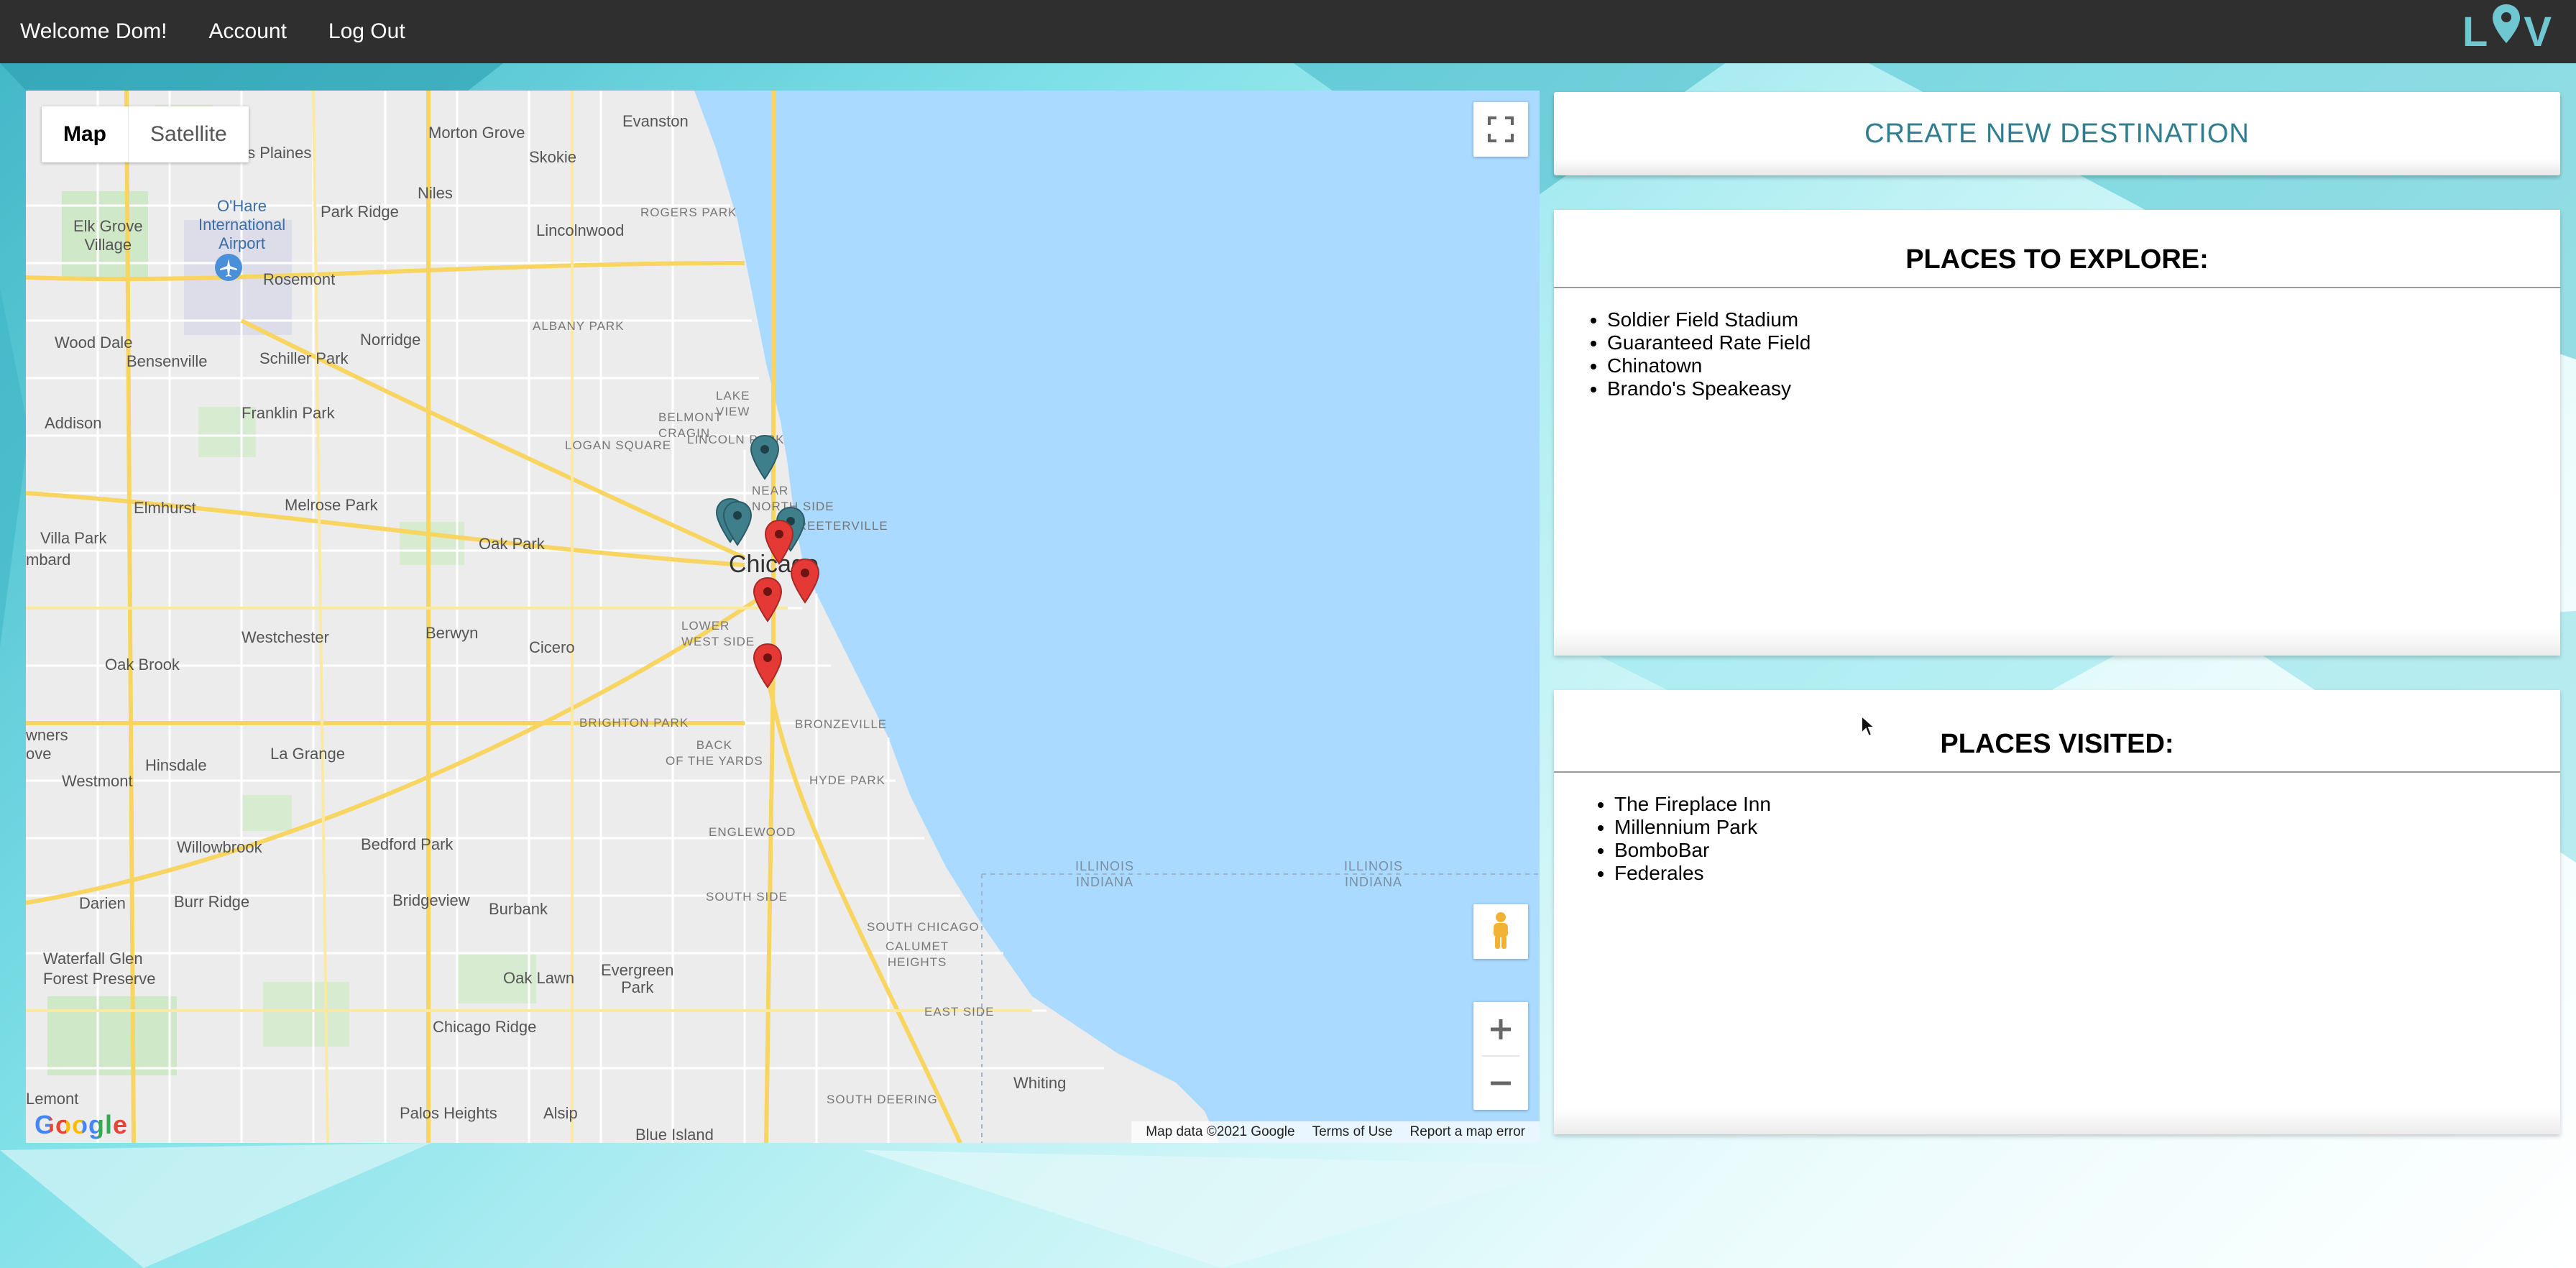 The height and width of the screenshot is (1268, 2576). What do you see at coordinates (580, 230) in the screenshot?
I see `map-label: Lincolnwood` at bounding box center [580, 230].